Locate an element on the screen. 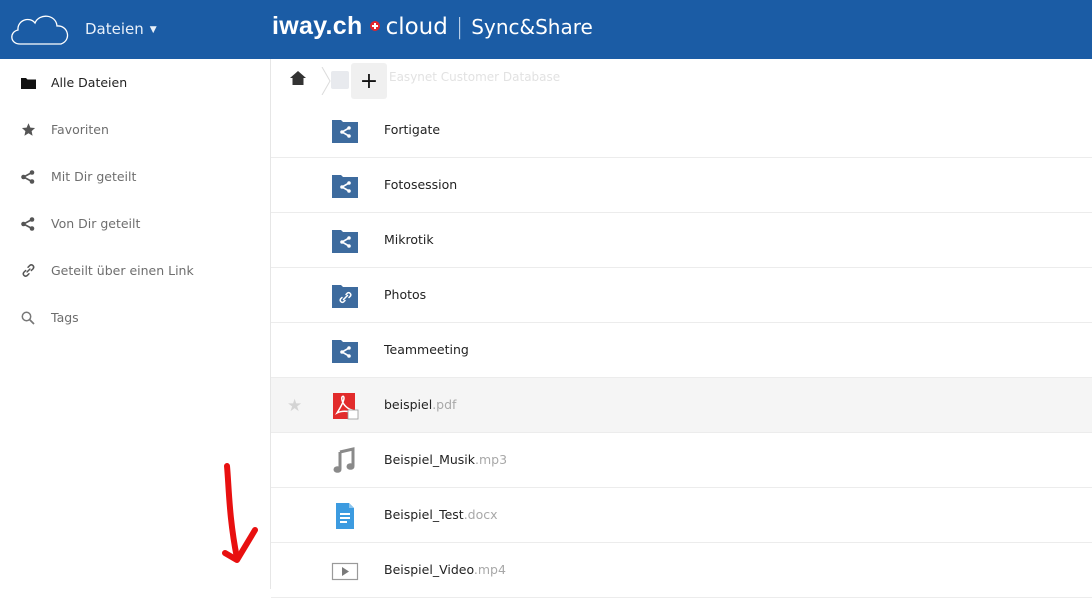  brand-title: iway.ch cloud | Sync&Share is located at coordinates (432, 26).